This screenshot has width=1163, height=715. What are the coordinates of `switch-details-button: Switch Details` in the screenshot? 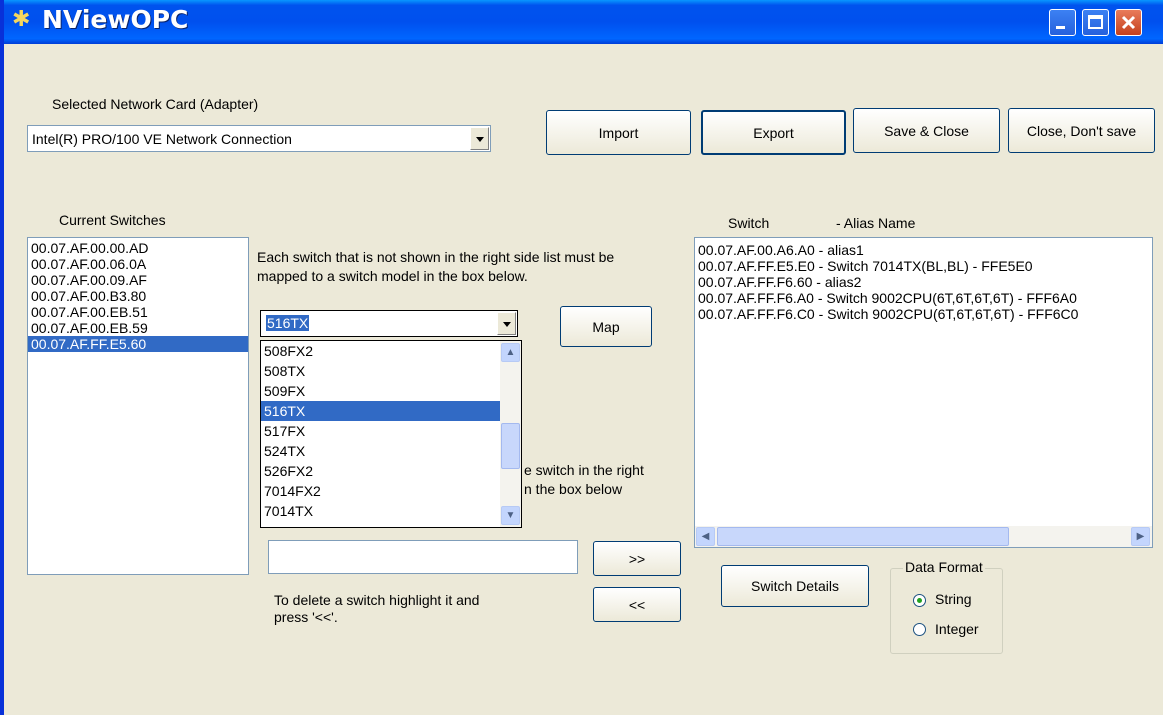 It's located at (795, 586).